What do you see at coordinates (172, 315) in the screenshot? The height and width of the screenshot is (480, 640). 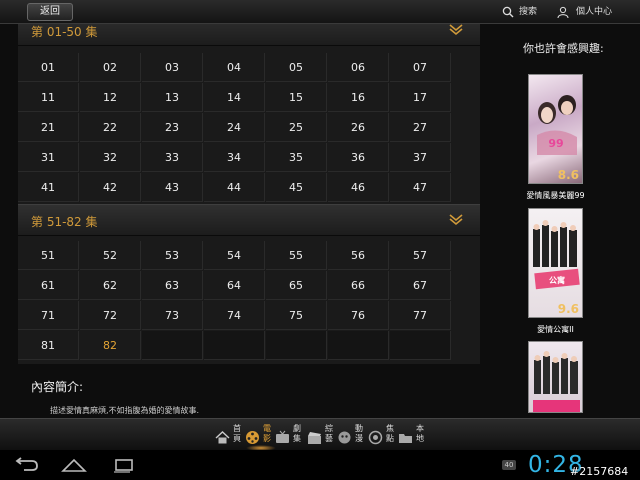 I see `episode-button: 73` at bounding box center [172, 315].